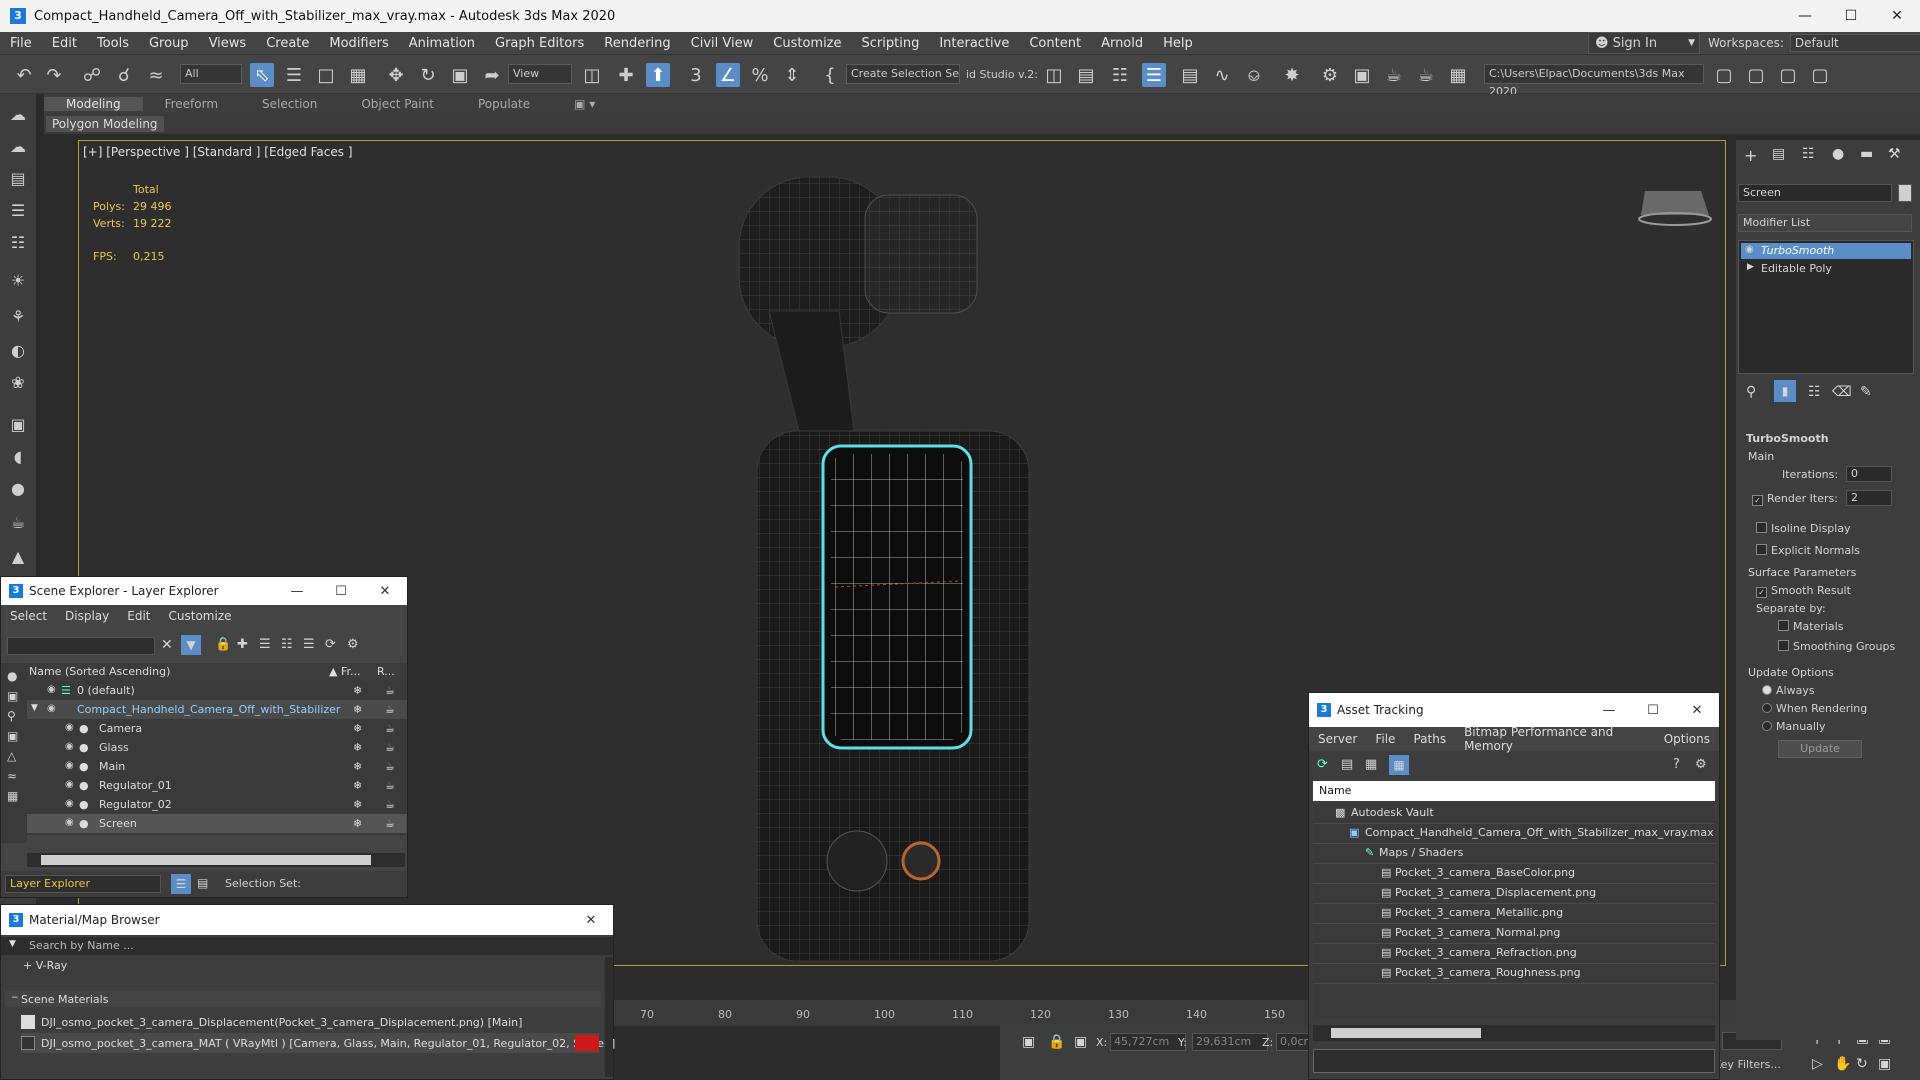  What do you see at coordinates (1724, 75) in the screenshot?
I see `project-folder-icon: ▢` at bounding box center [1724, 75].